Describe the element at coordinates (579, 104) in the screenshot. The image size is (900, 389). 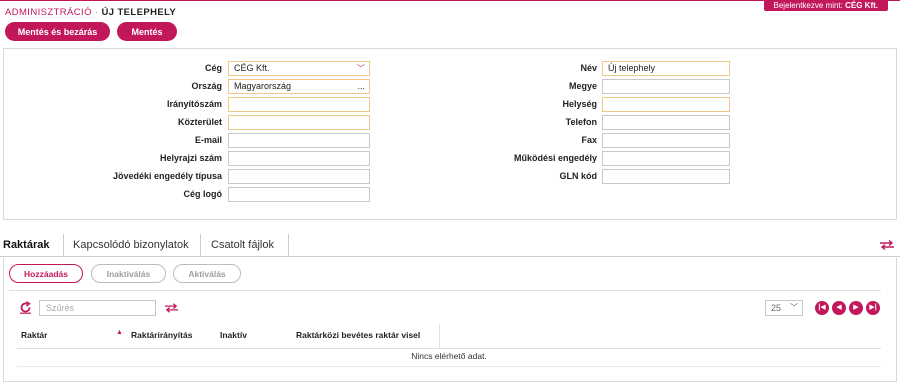
I see `field-label-helység: Helység` at that location.